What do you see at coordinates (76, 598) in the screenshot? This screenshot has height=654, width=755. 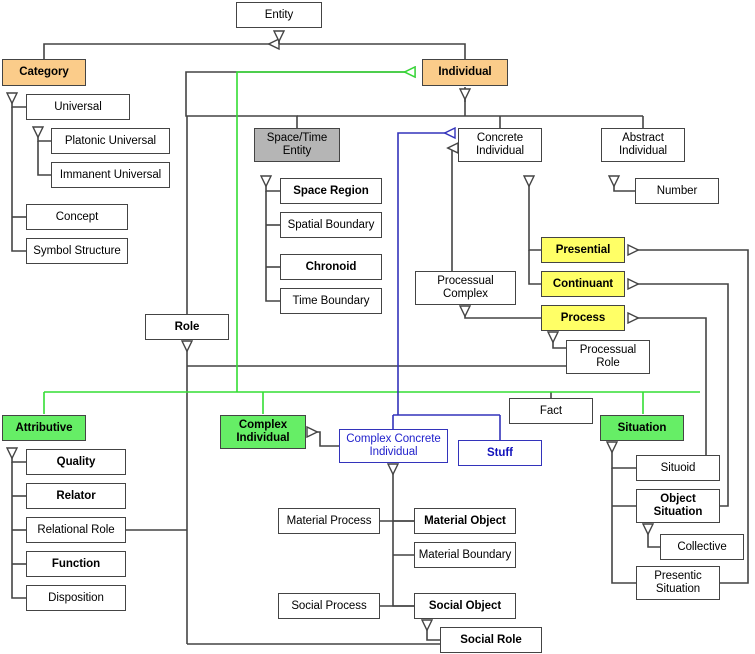 I see `node-disposition: Disposition` at bounding box center [76, 598].